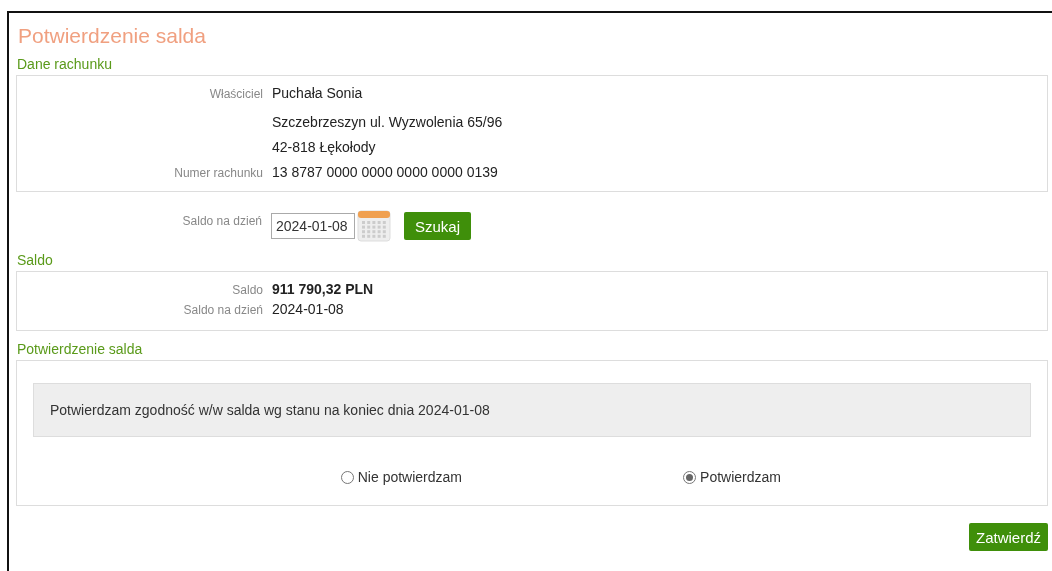 The image size is (1052, 571). What do you see at coordinates (308, 309) in the screenshot?
I see `field-value: 2024-01-08` at bounding box center [308, 309].